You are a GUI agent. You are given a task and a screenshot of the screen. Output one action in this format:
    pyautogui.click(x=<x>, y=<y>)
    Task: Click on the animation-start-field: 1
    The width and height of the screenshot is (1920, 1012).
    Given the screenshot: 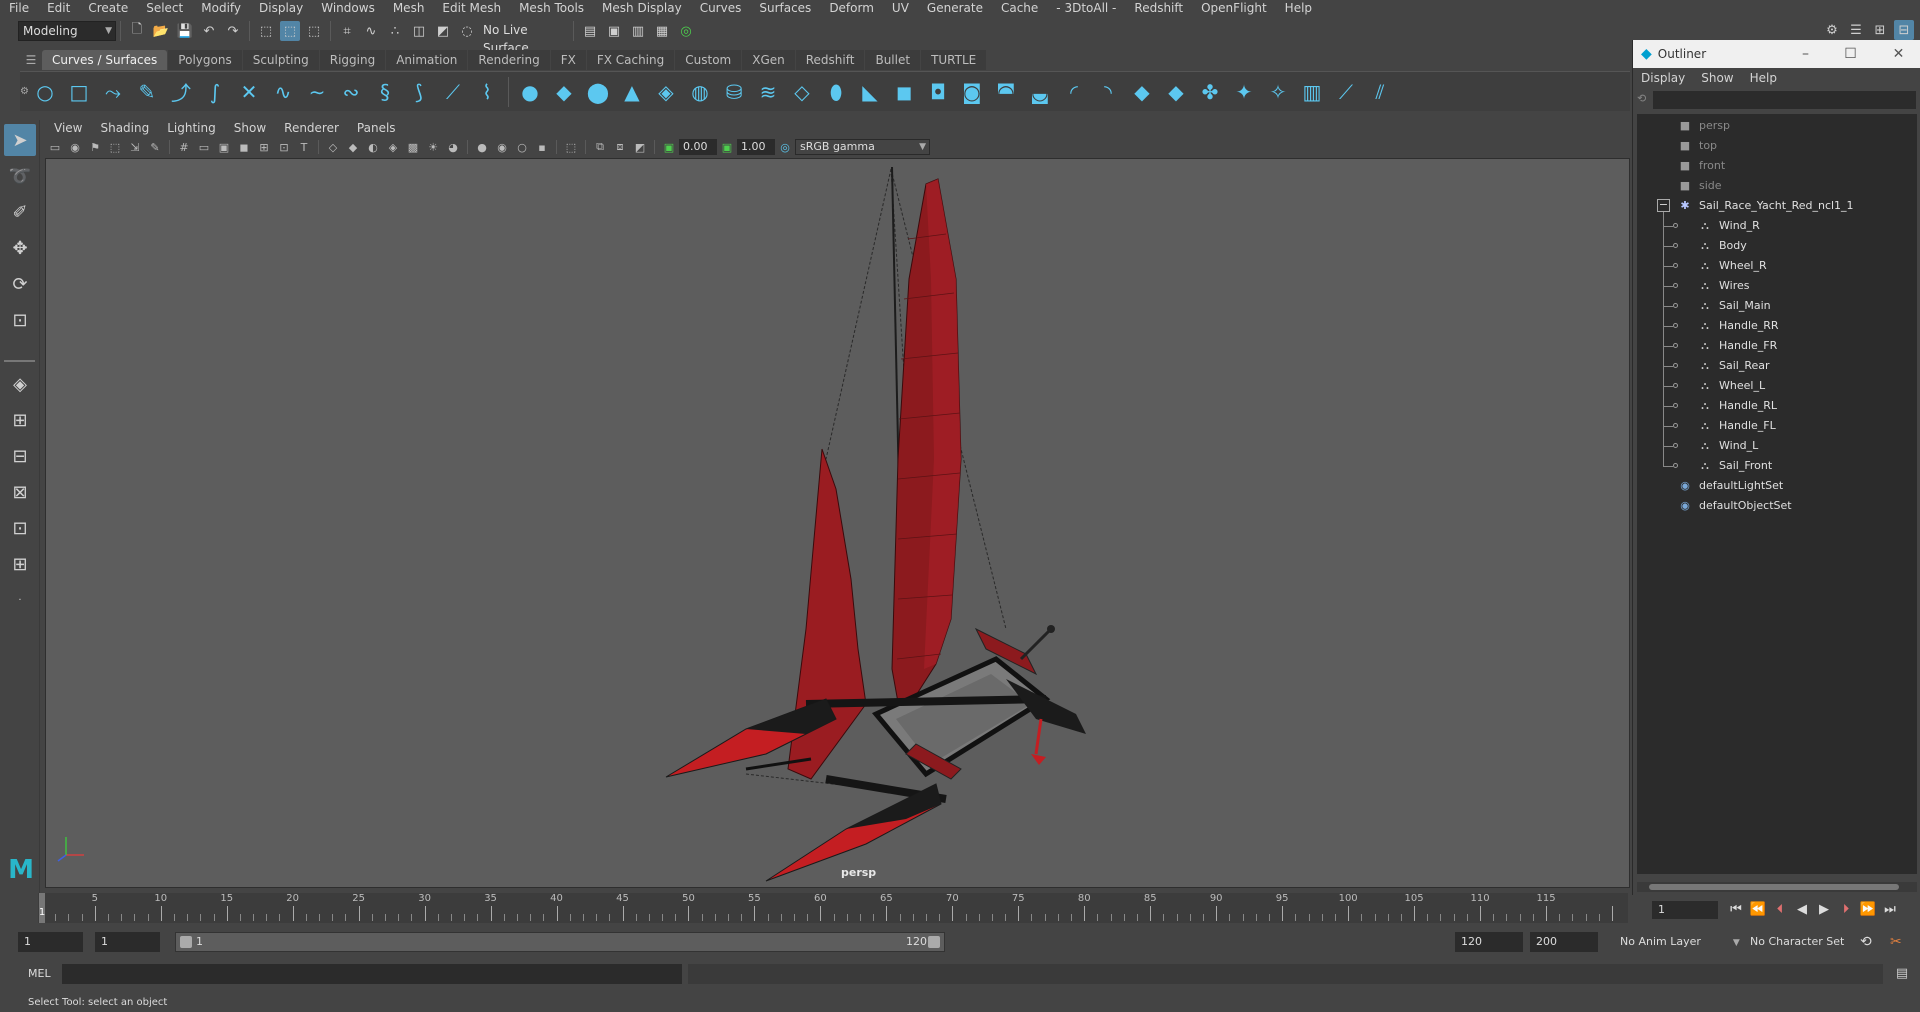 What is the action you would take?
    pyautogui.click(x=50, y=942)
    